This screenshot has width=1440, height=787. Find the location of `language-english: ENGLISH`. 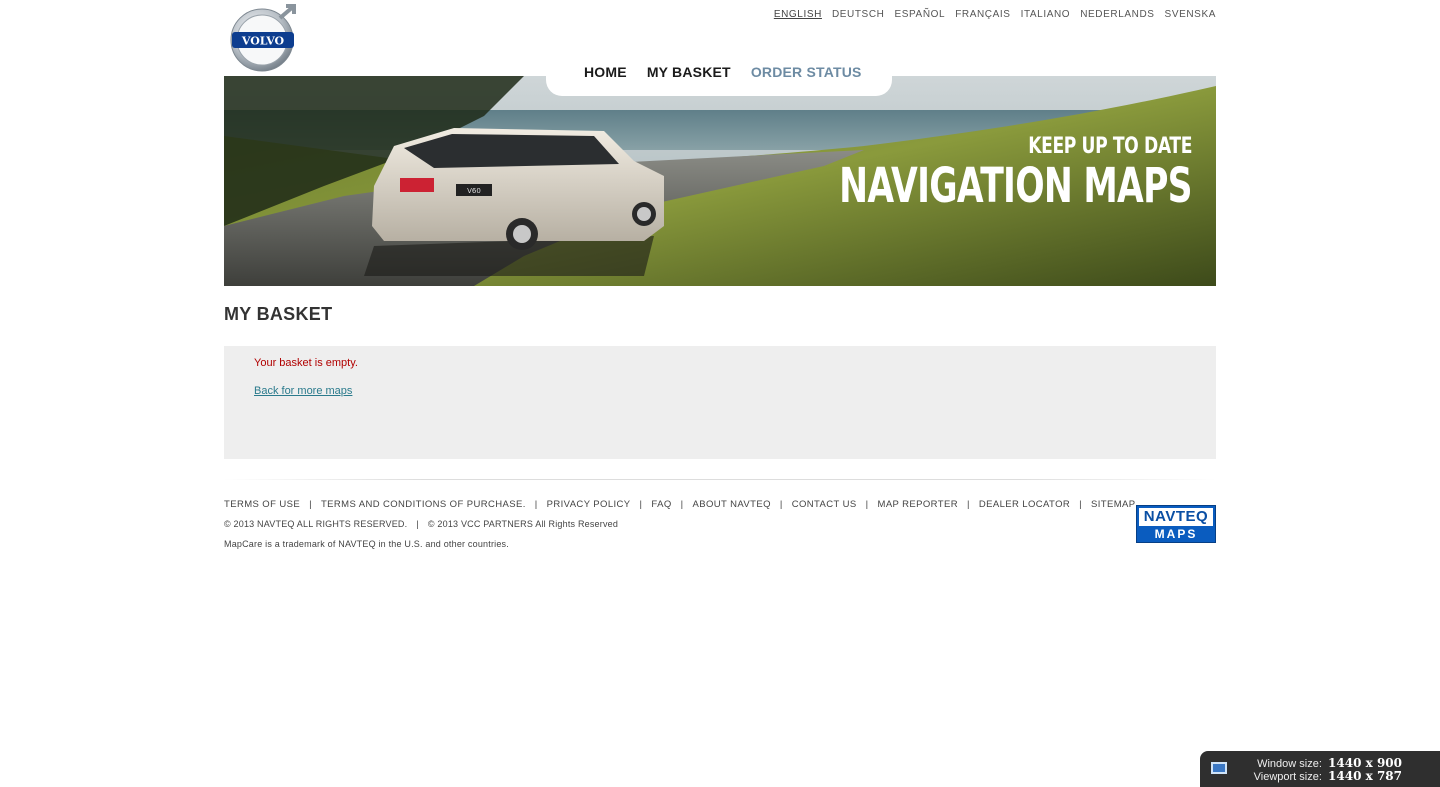

language-english: ENGLISH is located at coordinates (798, 14).